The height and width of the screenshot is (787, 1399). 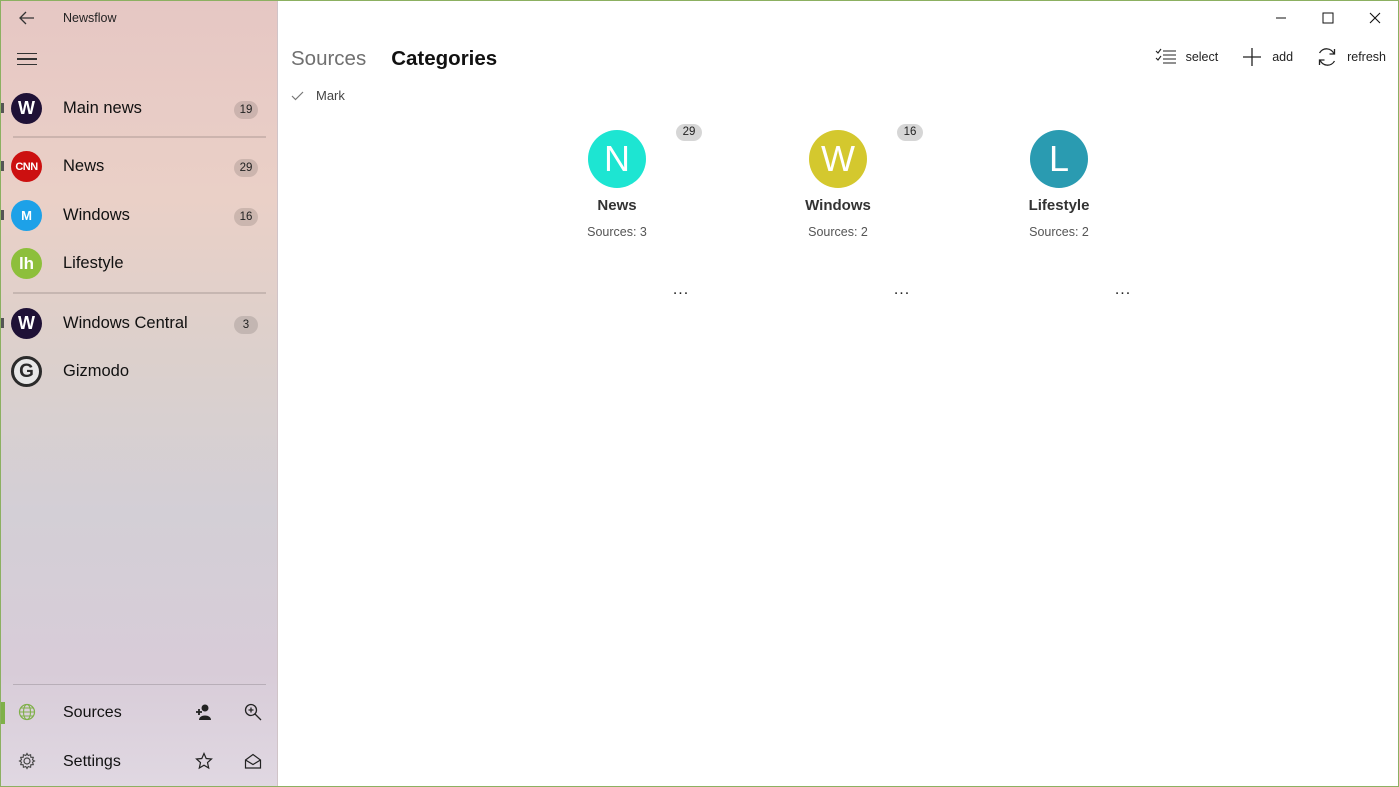 I want to click on checklist-icon, so click(x=1166, y=57).